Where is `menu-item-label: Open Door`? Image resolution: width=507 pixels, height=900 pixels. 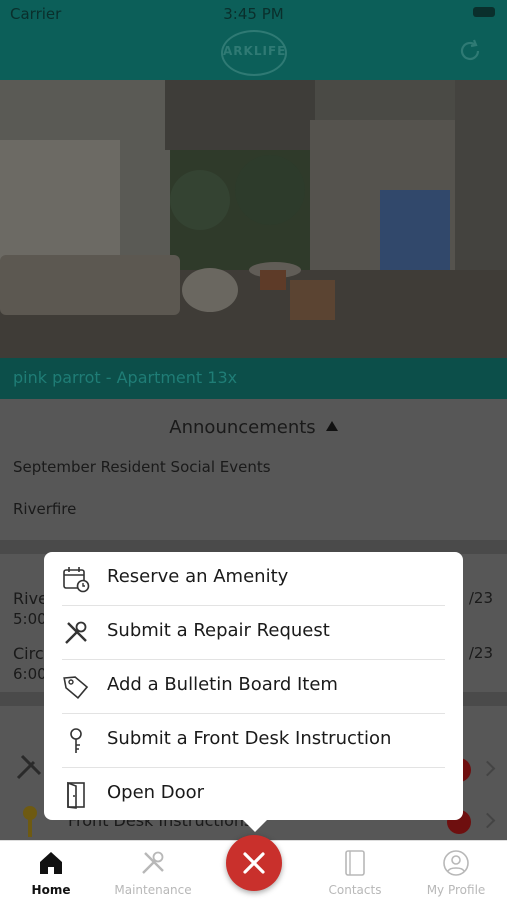
menu-item-label: Open Door is located at coordinates (156, 792).